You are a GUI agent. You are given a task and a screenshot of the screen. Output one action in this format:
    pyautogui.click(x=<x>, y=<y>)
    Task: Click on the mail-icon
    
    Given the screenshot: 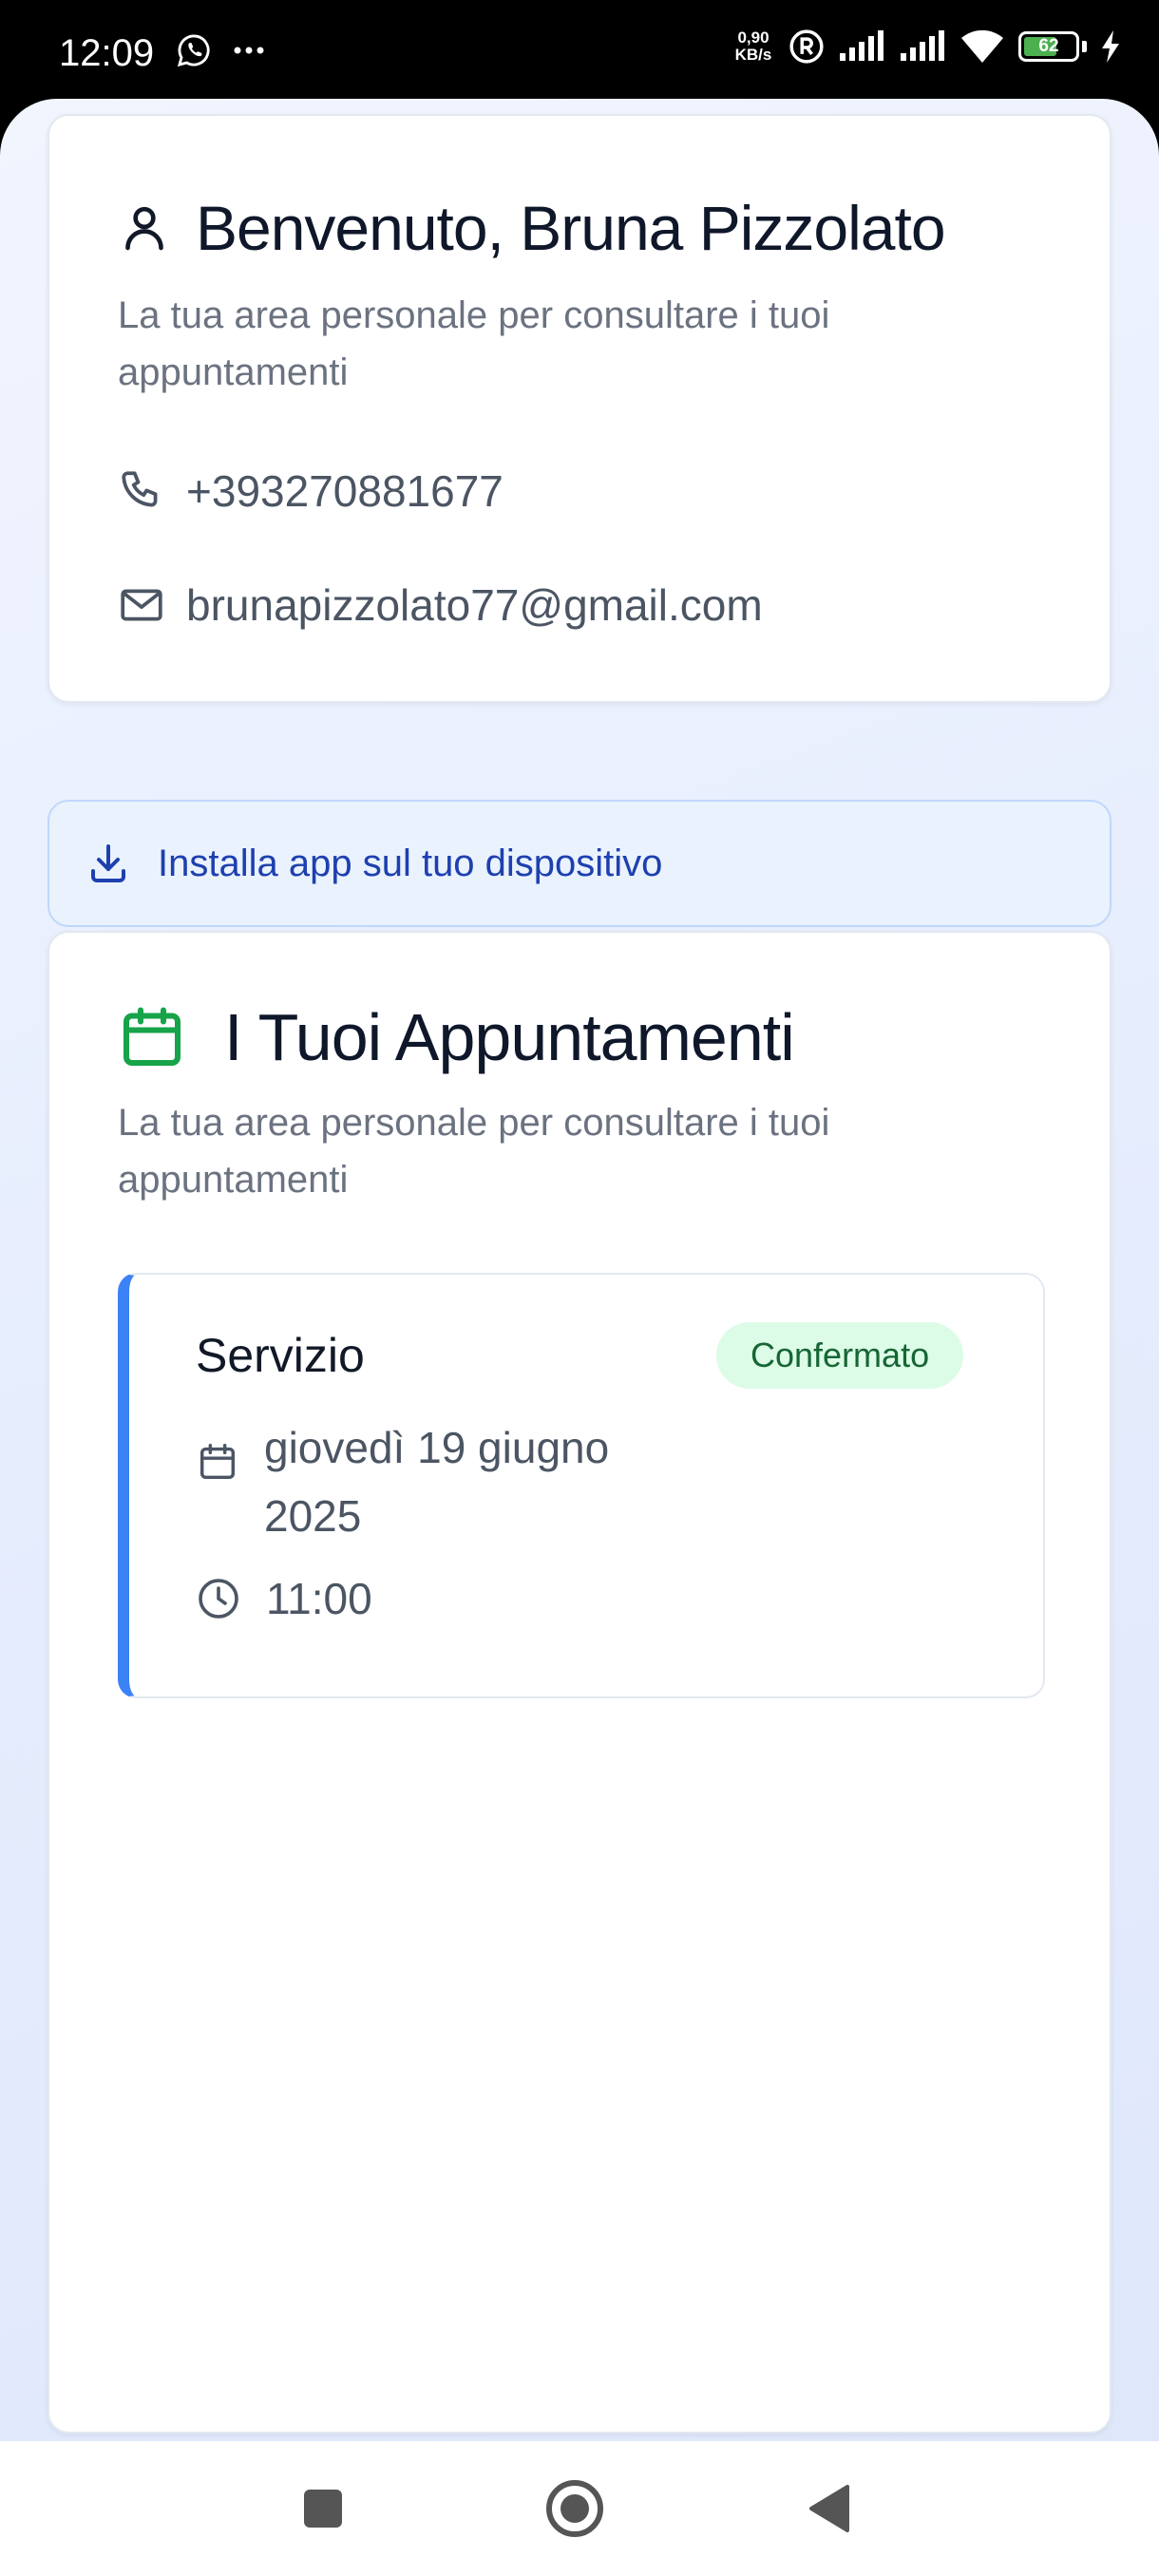 What is the action you would take?
    pyautogui.click(x=141, y=605)
    